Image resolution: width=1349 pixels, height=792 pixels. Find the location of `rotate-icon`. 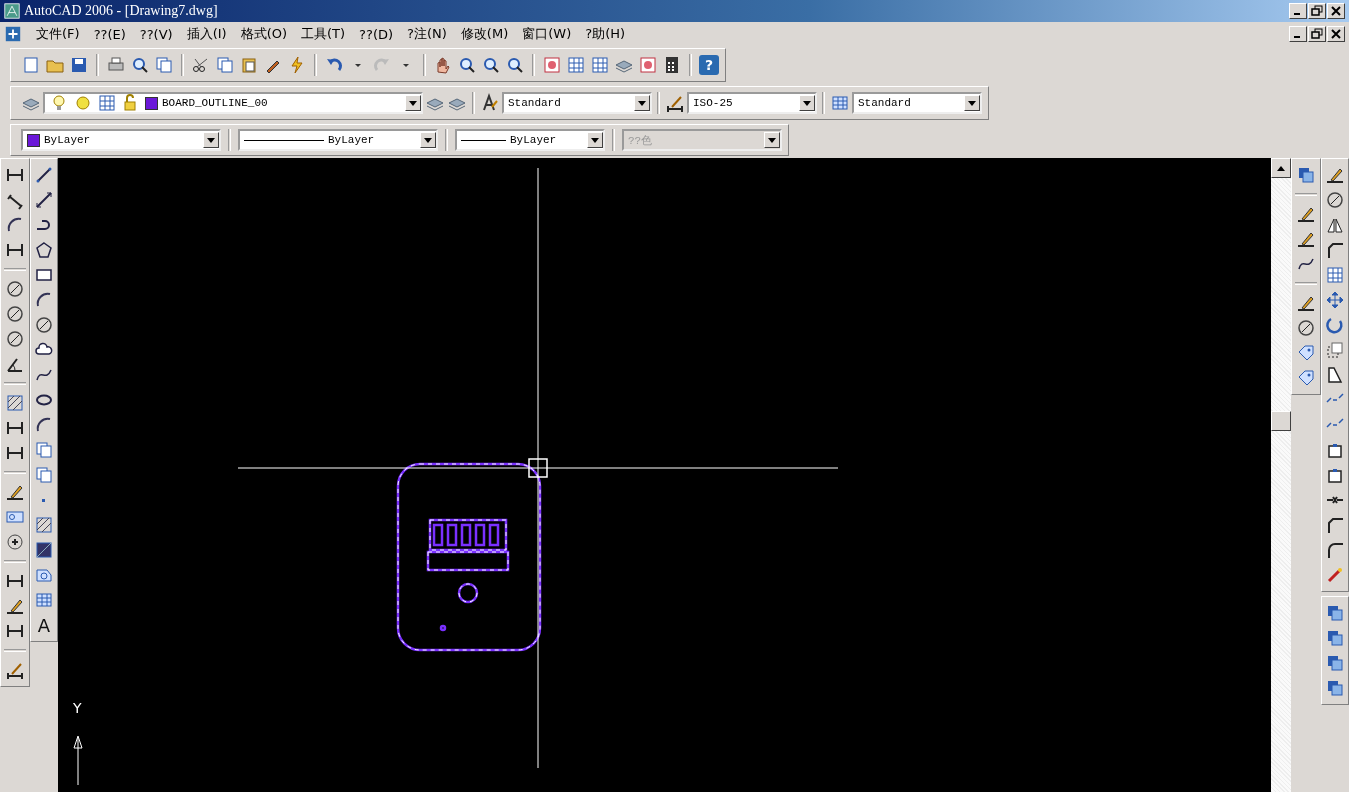

rotate-icon is located at coordinates (1335, 325).